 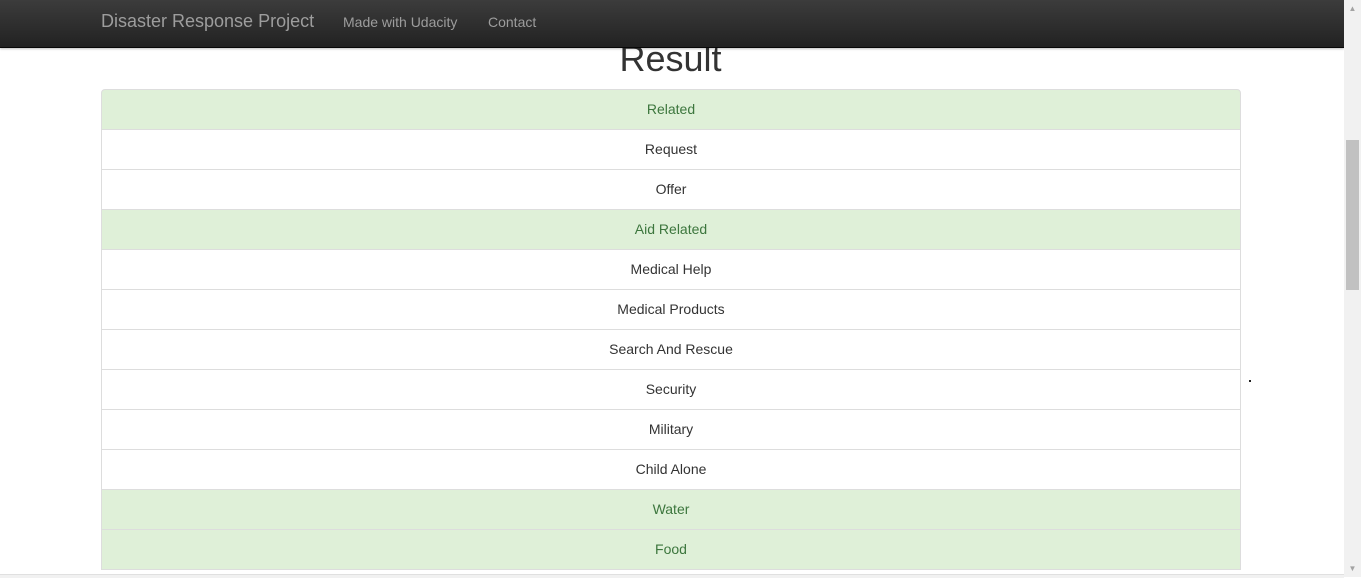 What do you see at coordinates (671, 469) in the screenshot?
I see `category-item-child-alone: Child Alone` at bounding box center [671, 469].